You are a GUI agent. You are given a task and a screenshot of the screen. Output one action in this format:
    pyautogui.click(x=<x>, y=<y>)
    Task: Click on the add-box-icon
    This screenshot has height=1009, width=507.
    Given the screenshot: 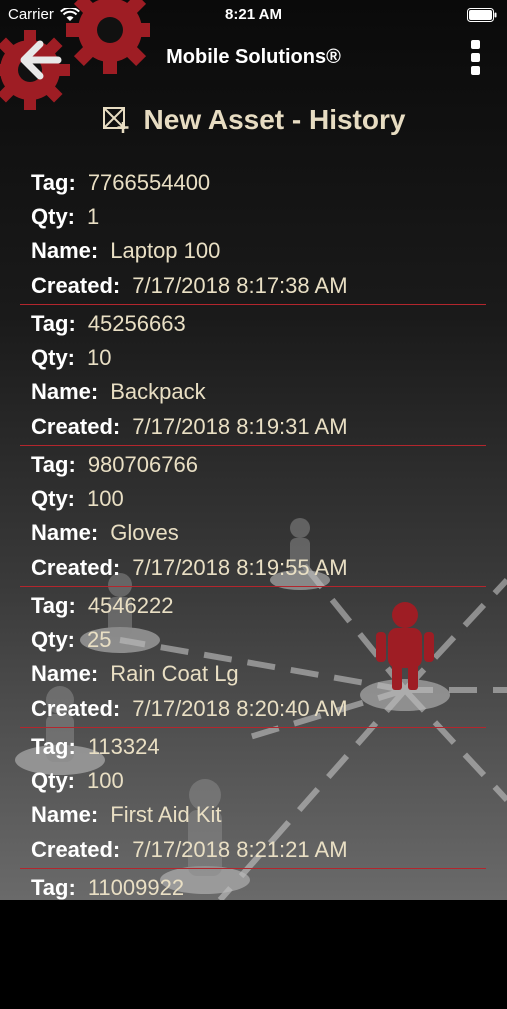 What is the action you would take?
    pyautogui.click(x=115, y=120)
    